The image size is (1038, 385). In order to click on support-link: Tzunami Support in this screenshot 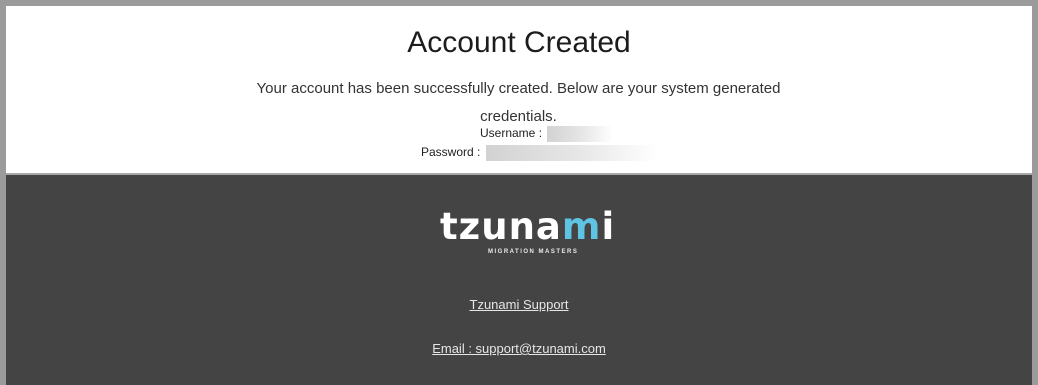, I will do `click(519, 304)`.